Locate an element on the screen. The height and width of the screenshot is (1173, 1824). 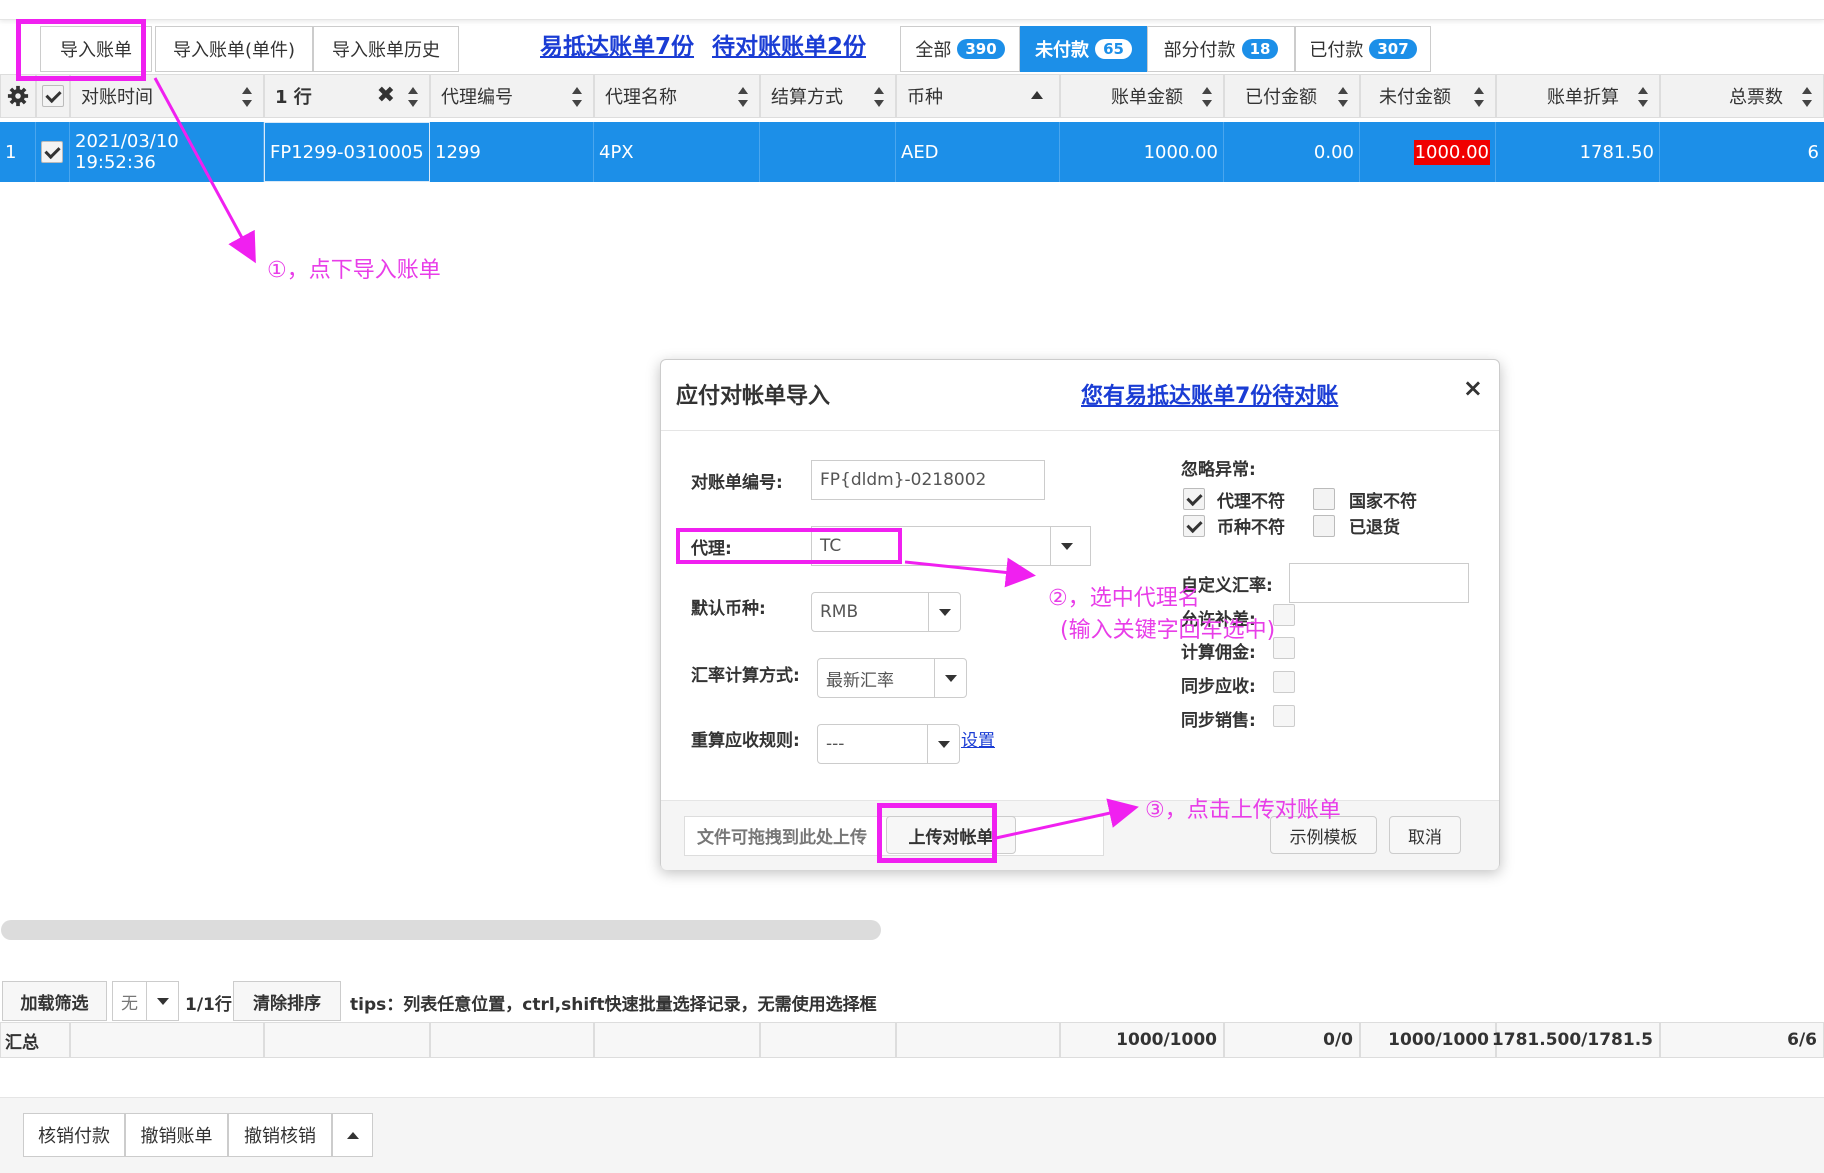
filter-select: 无 is located at coordinates (145, 1001).